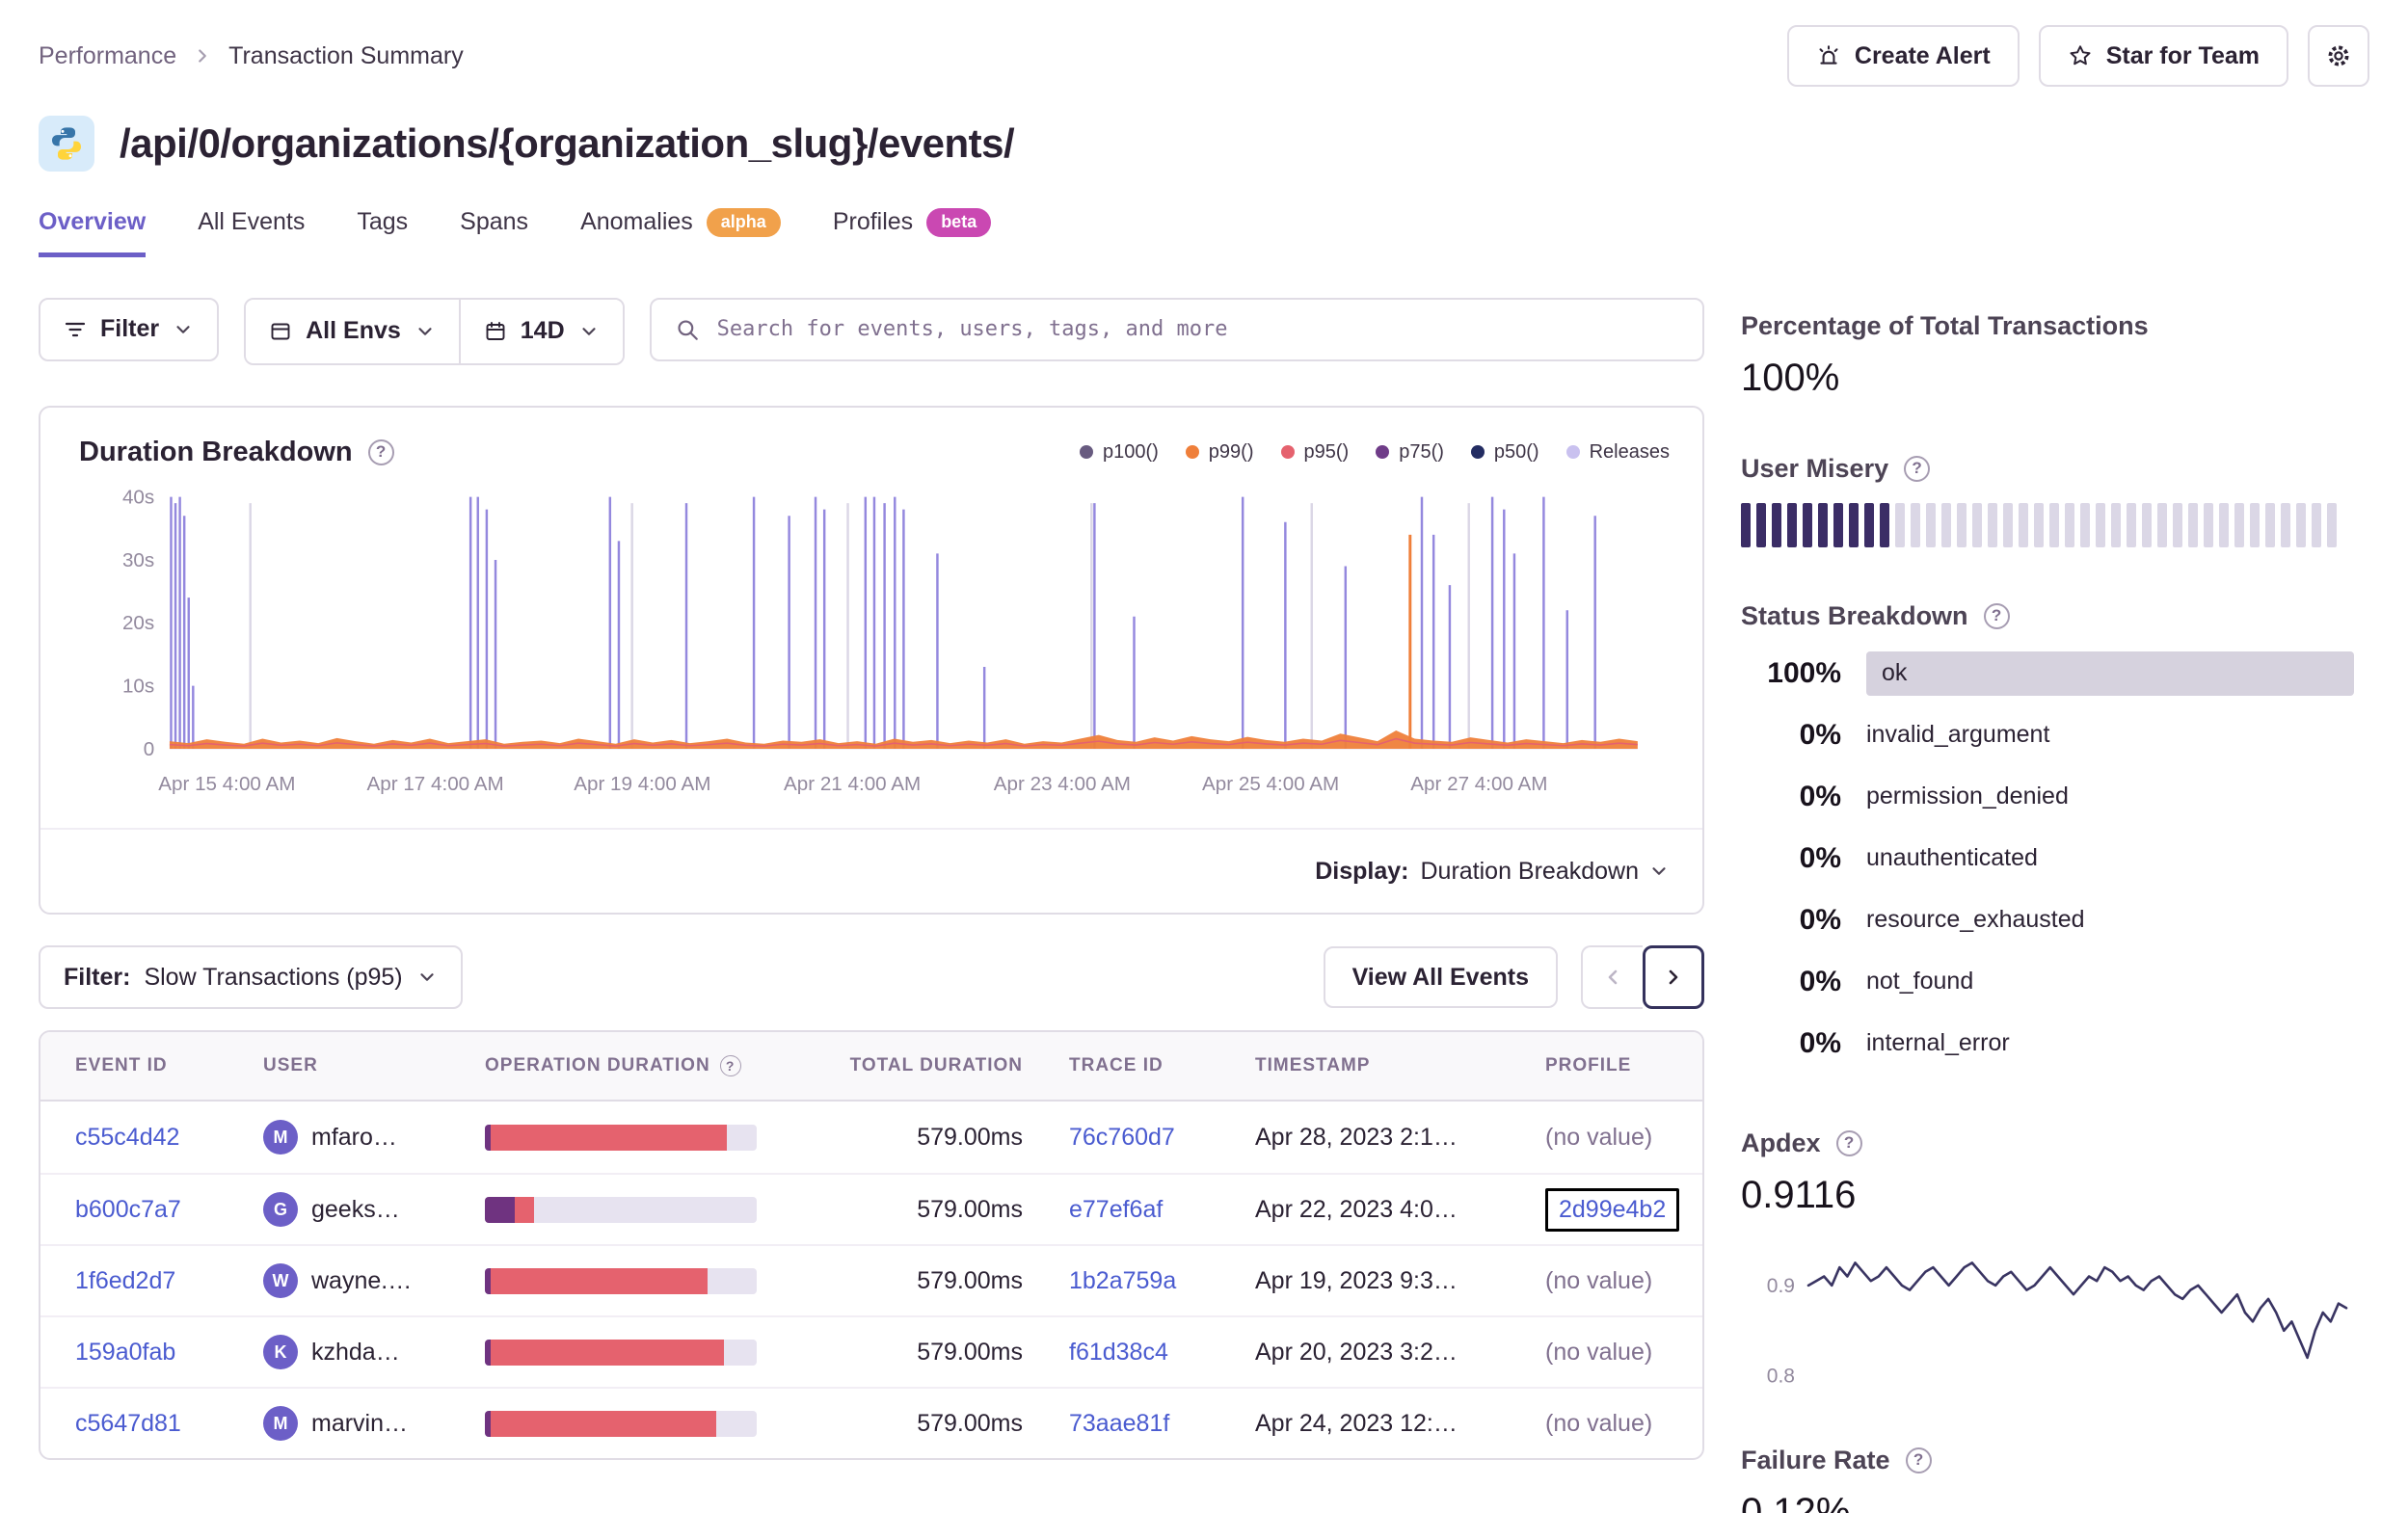  What do you see at coordinates (1122, 1280) in the screenshot?
I see `trace-id-link: 1b2a759a` at bounding box center [1122, 1280].